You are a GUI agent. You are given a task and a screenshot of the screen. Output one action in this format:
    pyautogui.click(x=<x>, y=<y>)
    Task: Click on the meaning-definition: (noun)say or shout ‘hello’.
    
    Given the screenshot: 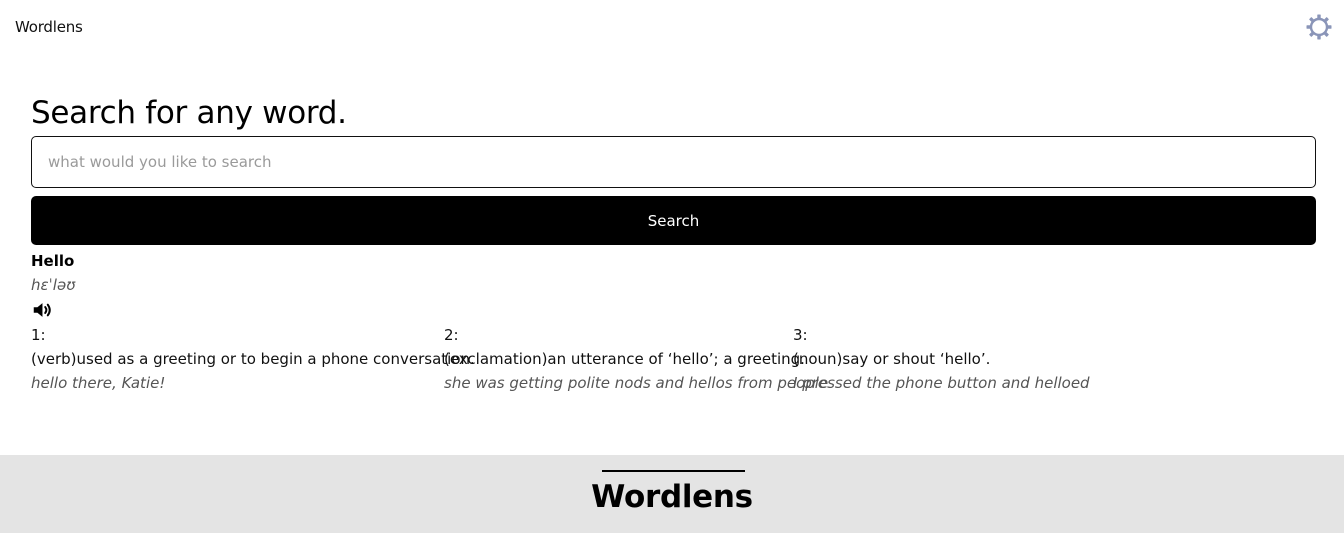 What is the action you would take?
    pyautogui.click(x=892, y=359)
    